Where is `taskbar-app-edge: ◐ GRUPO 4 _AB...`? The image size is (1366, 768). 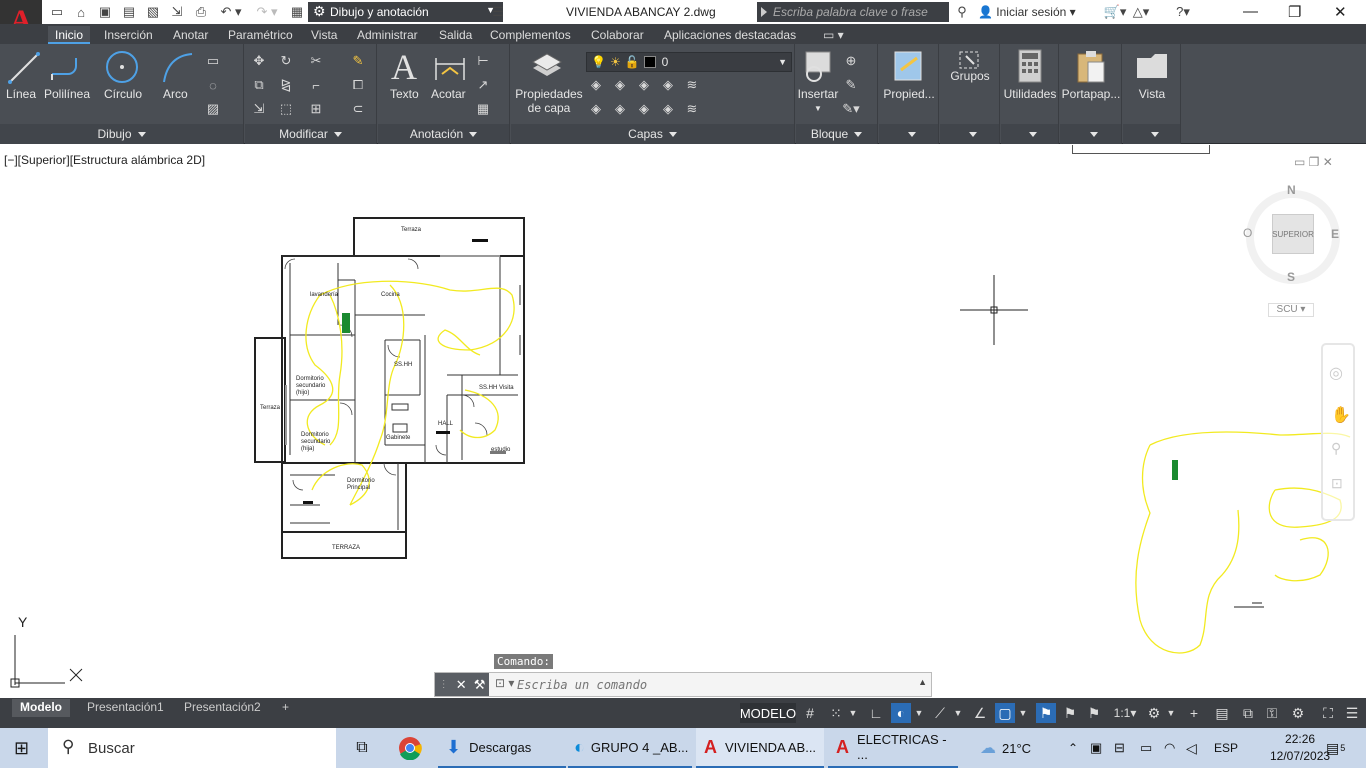
taskbar-app-edge: ◐ GRUPO 4 _AB... is located at coordinates (630, 748).